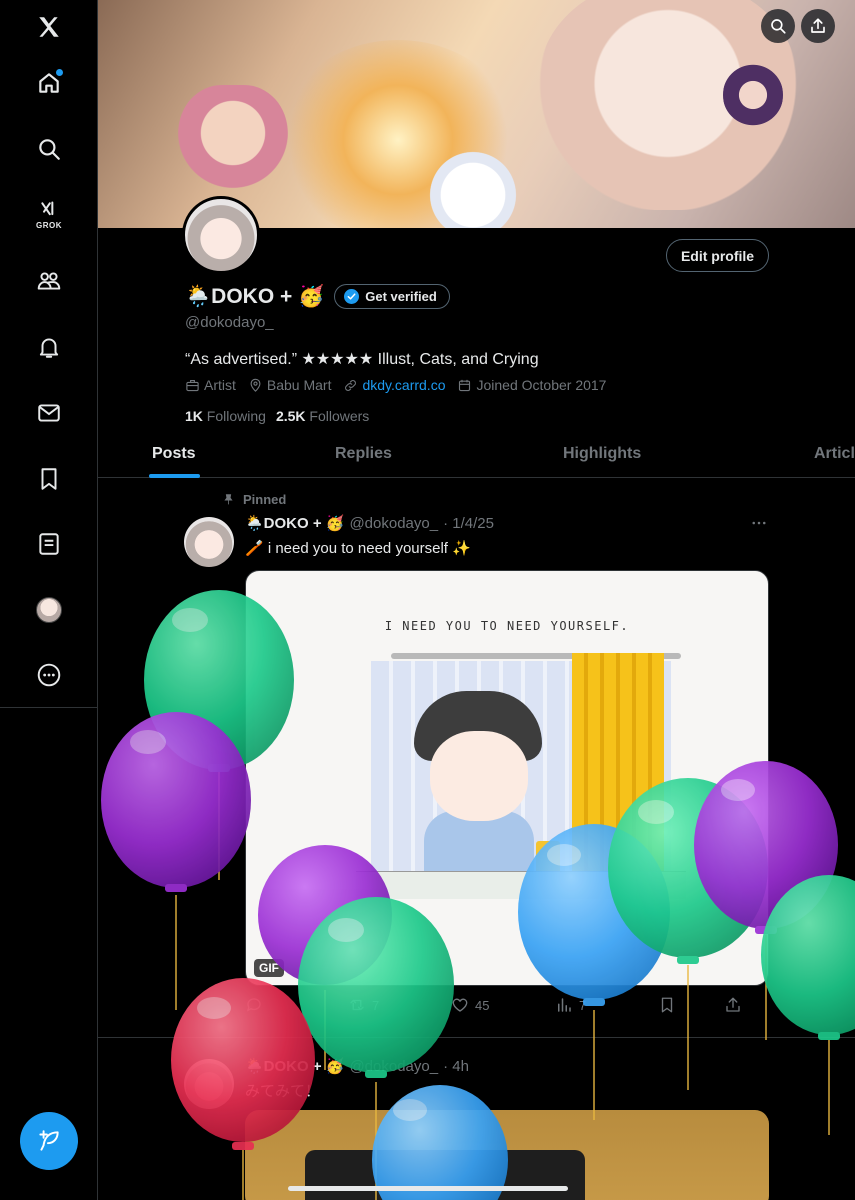 The width and height of the screenshot is (855, 1200). I want to click on repost-icon, so click(357, 1005).